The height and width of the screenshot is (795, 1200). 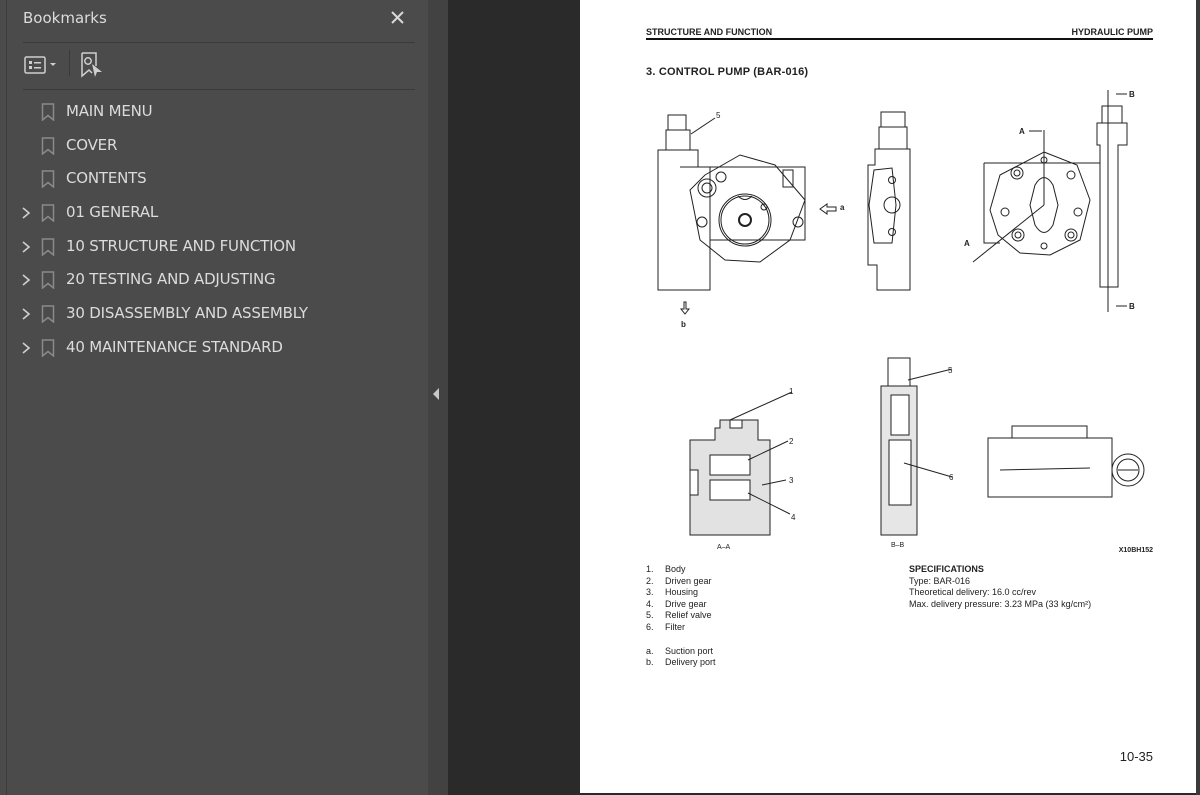 What do you see at coordinates (214, 112) in the screenshot?
I see `bookmark-item-main-menu: MAIN MENU` at bounding box center [214, 112].